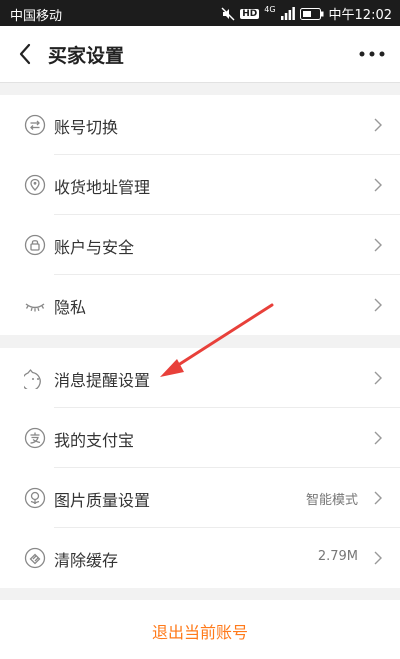  I want to click on row-account-switch: 账号切换, so click(200, 125).